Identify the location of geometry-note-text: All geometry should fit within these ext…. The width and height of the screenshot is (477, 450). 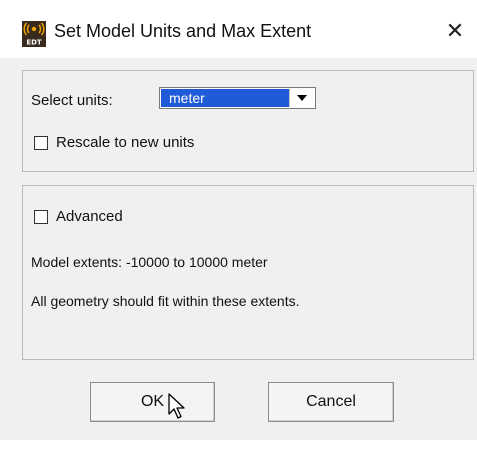
(165, 301).